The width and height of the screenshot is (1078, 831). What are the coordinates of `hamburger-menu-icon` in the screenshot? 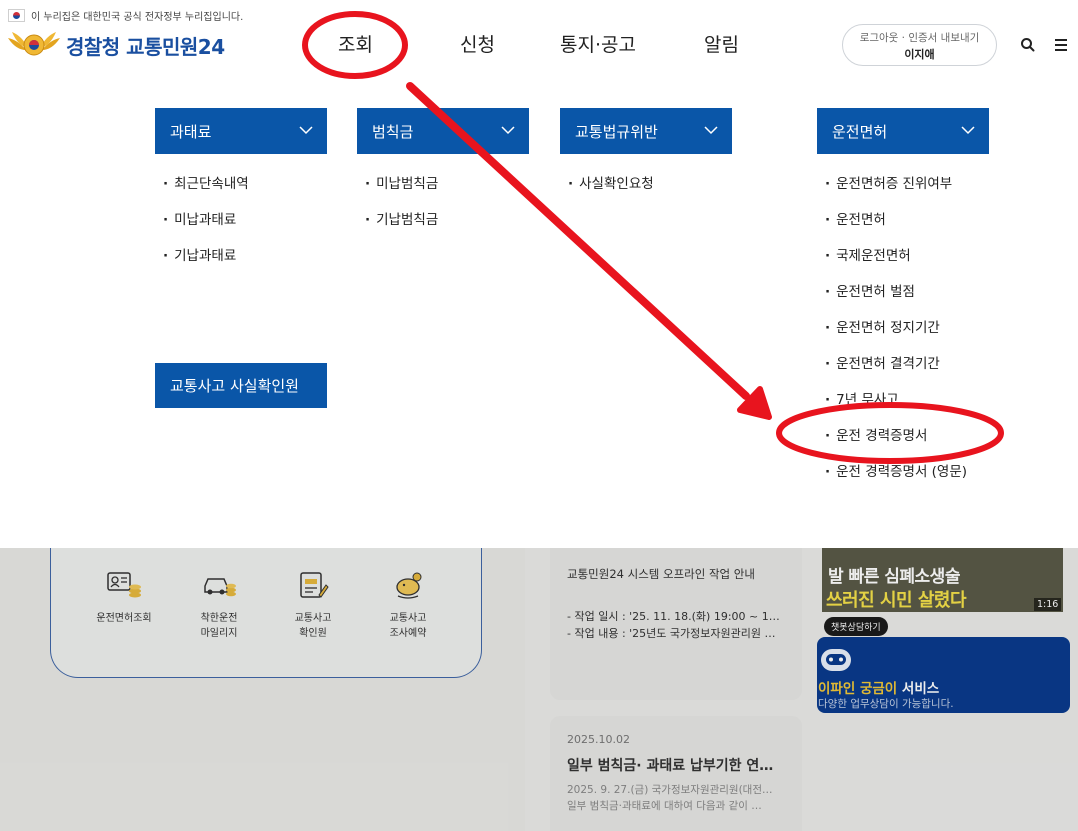 It's located at (1061, 45).